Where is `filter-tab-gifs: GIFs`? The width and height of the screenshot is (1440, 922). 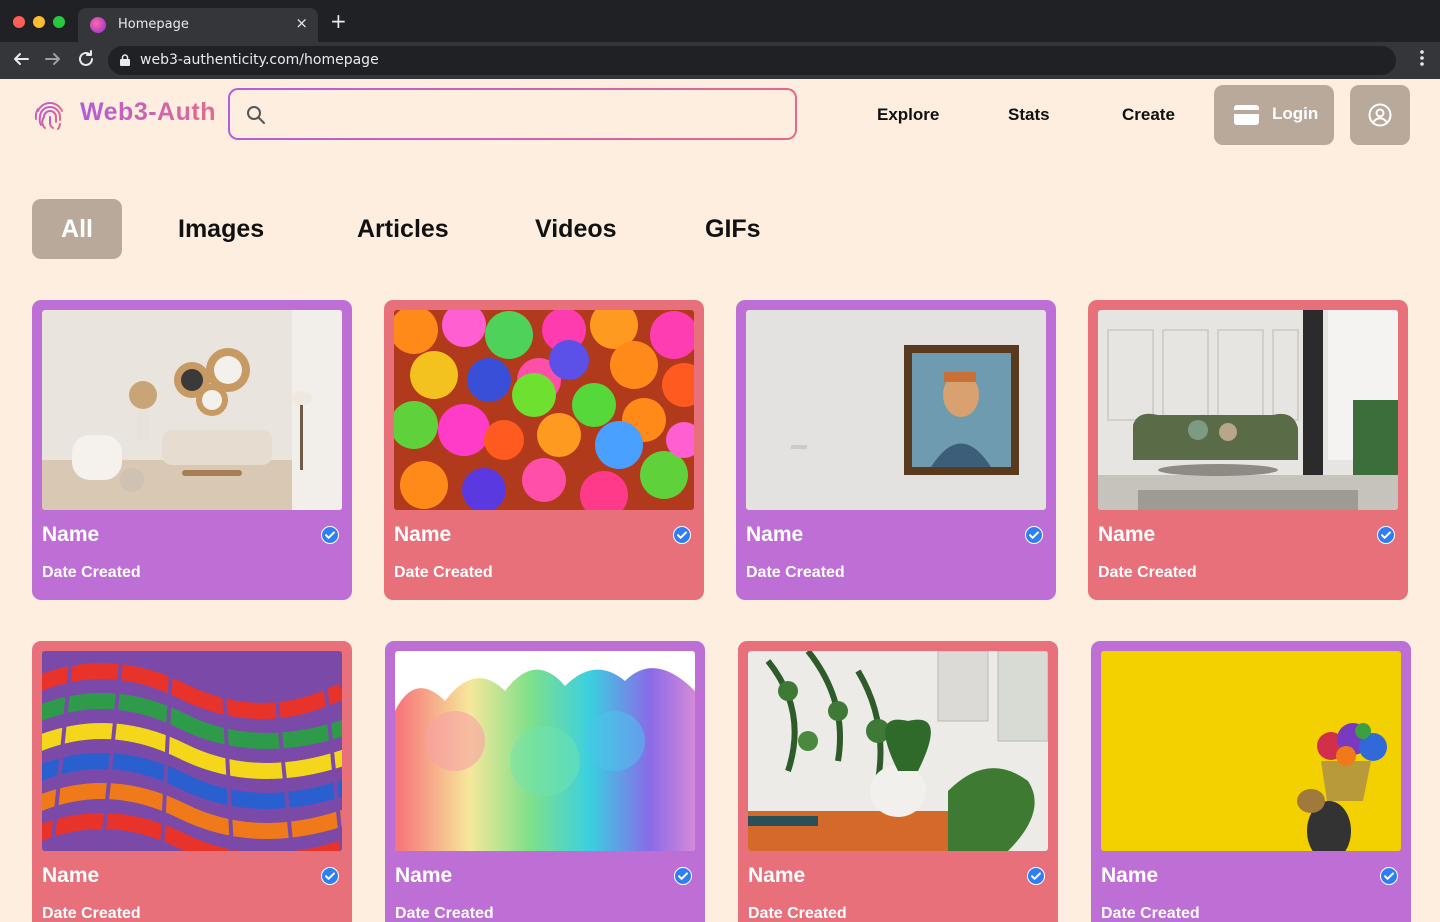 filter-tab-gifs: GIFs is located at coordinates (733, 229).